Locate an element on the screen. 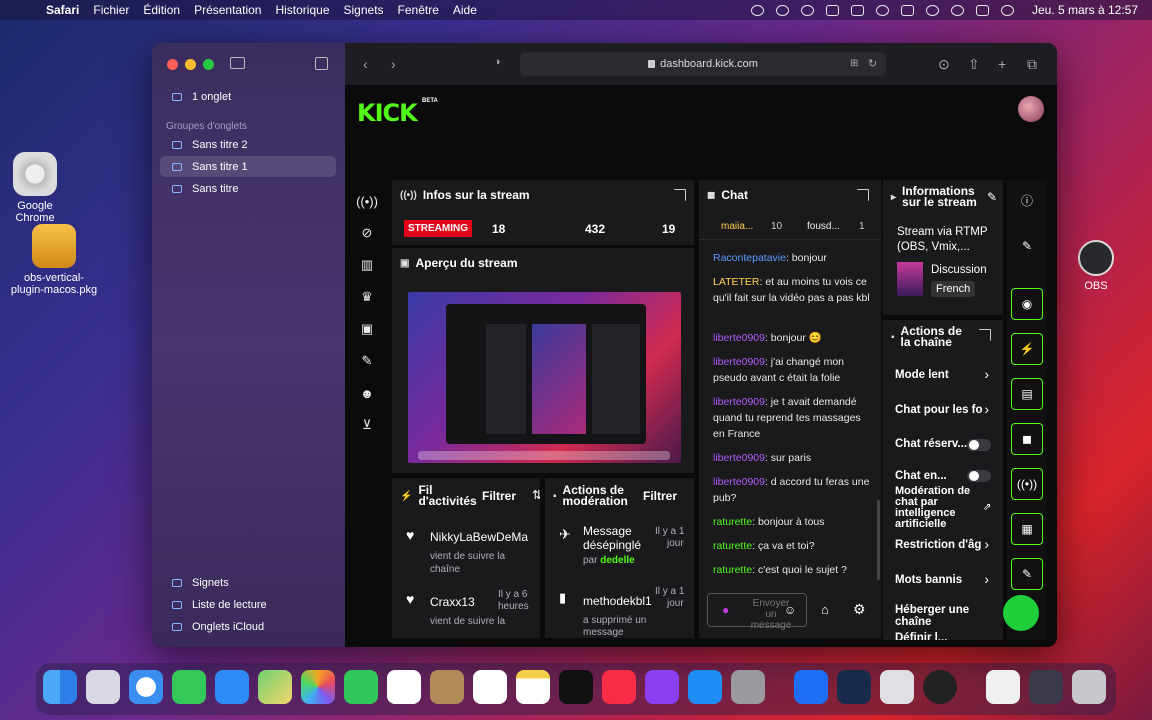 The width and height of the screenshot is (1152, 720). menu-file: Fichier is located at coordinates (111, 10).